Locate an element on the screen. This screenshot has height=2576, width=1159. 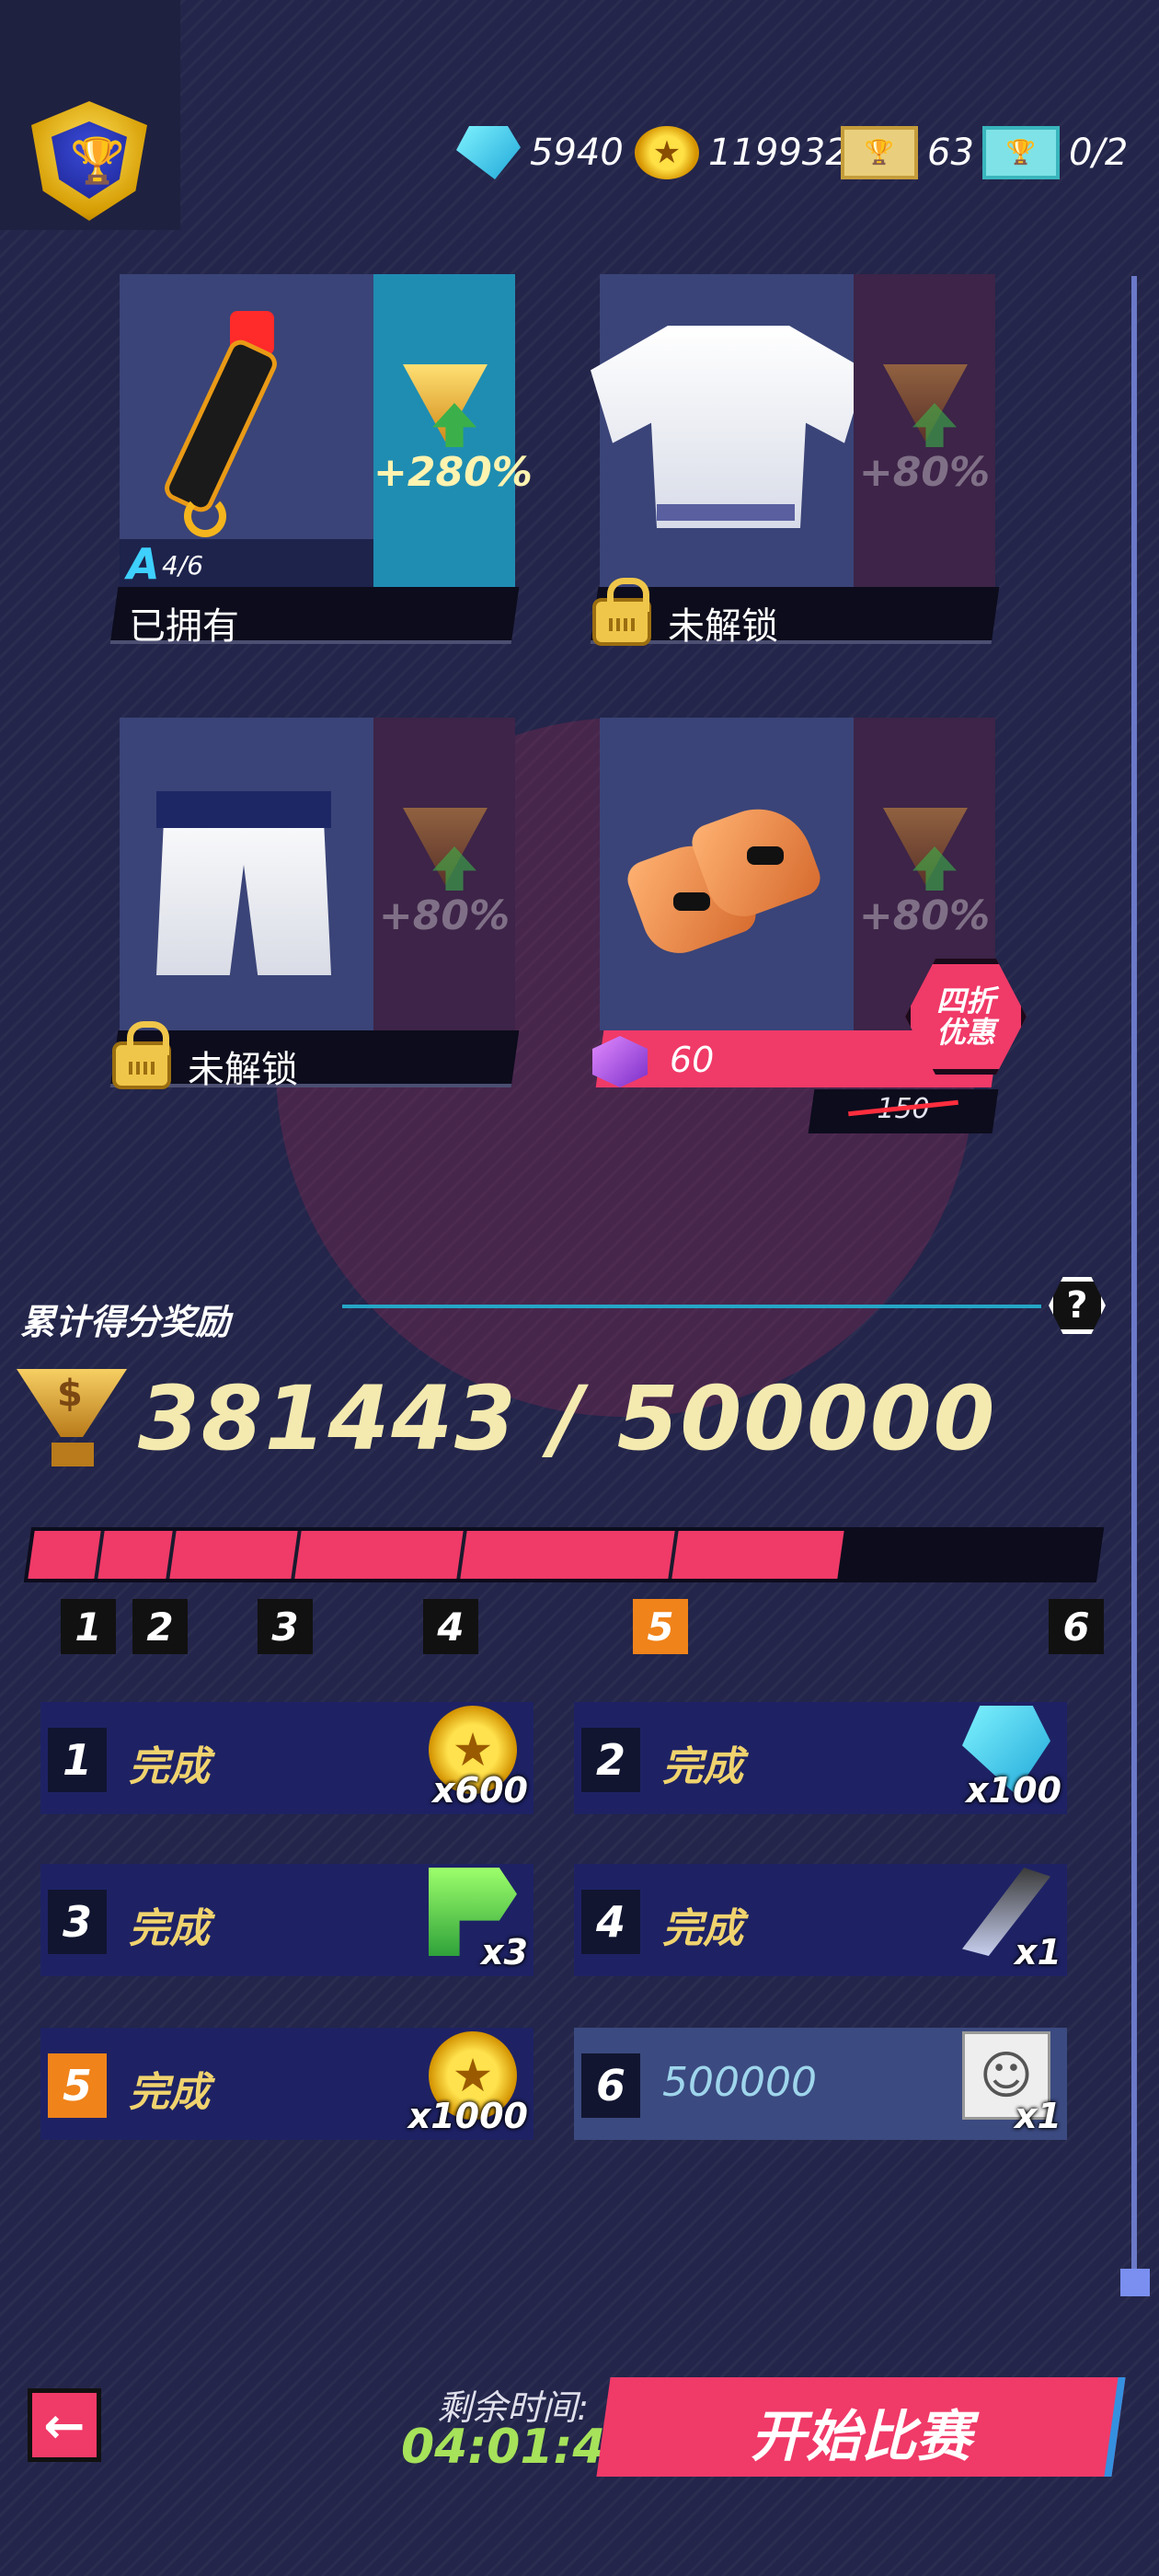
reward-tier-4: 4 完成 x1 is located at coordinates (820, 1920).